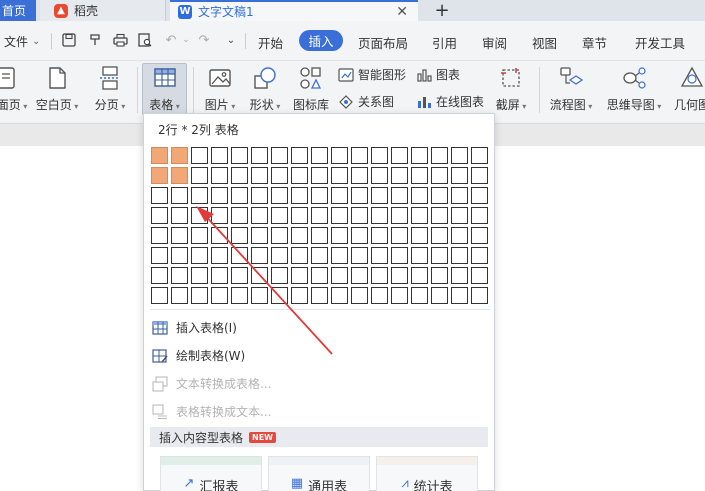 This screenshot has width=705, height=491. What do you see at coordinates (171, 40) in the screenshot?
I see `undo-icon: ↶` at bounding box center [171, 40].